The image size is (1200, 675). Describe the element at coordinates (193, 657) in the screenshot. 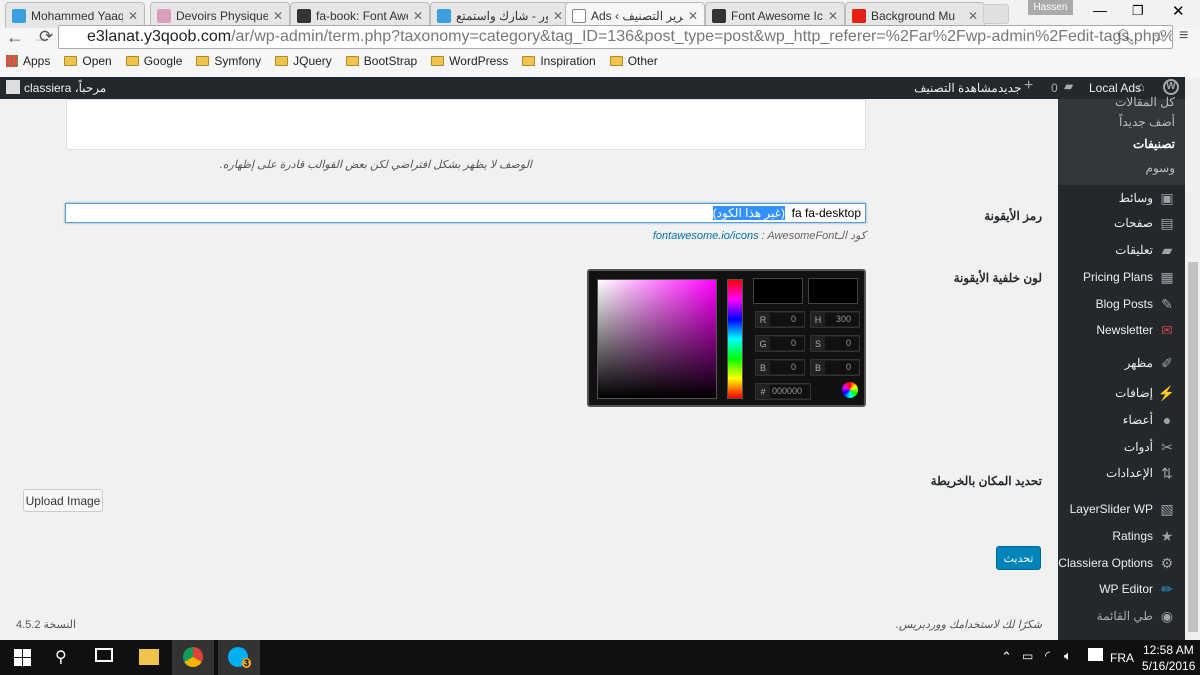

I see `chrome-icon` at that location.